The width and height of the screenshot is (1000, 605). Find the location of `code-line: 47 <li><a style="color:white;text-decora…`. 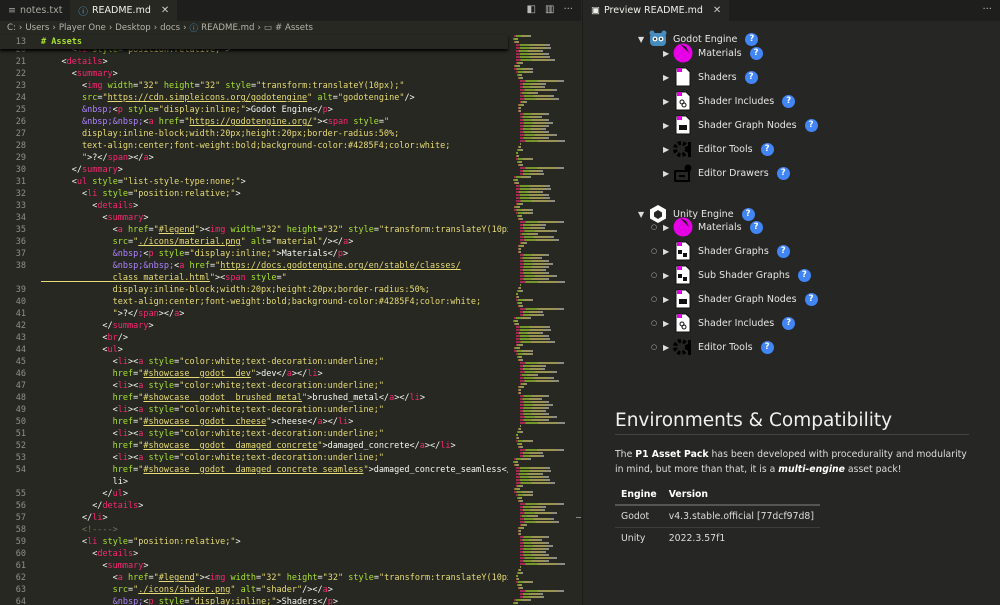

code-line: 47 <li><a style="color:white;text-decora… is located at coordinates (254, 386).